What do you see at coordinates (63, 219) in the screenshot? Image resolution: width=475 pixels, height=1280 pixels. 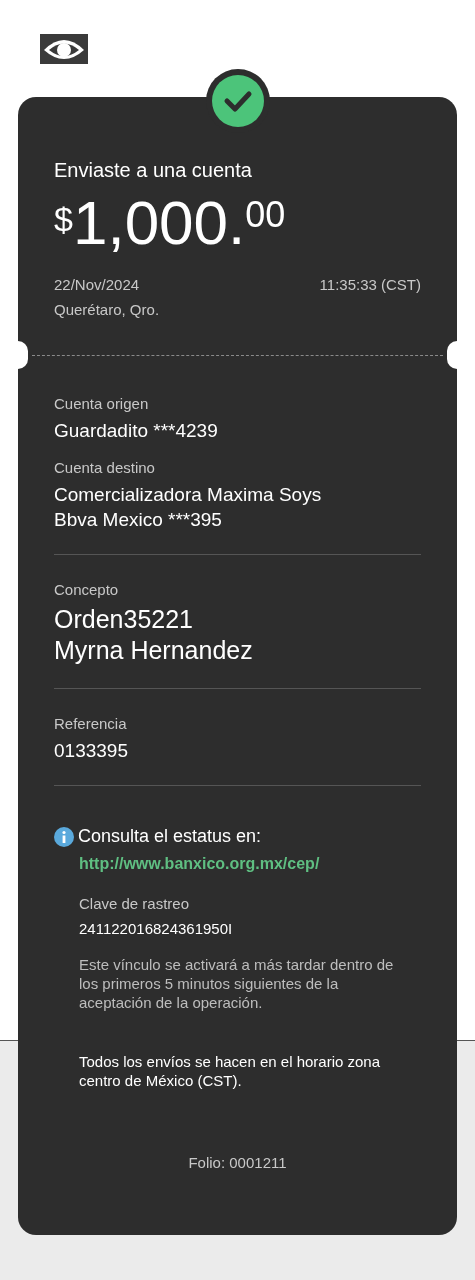 I see `currency-symbol: $` at bounding box center [63, 219].